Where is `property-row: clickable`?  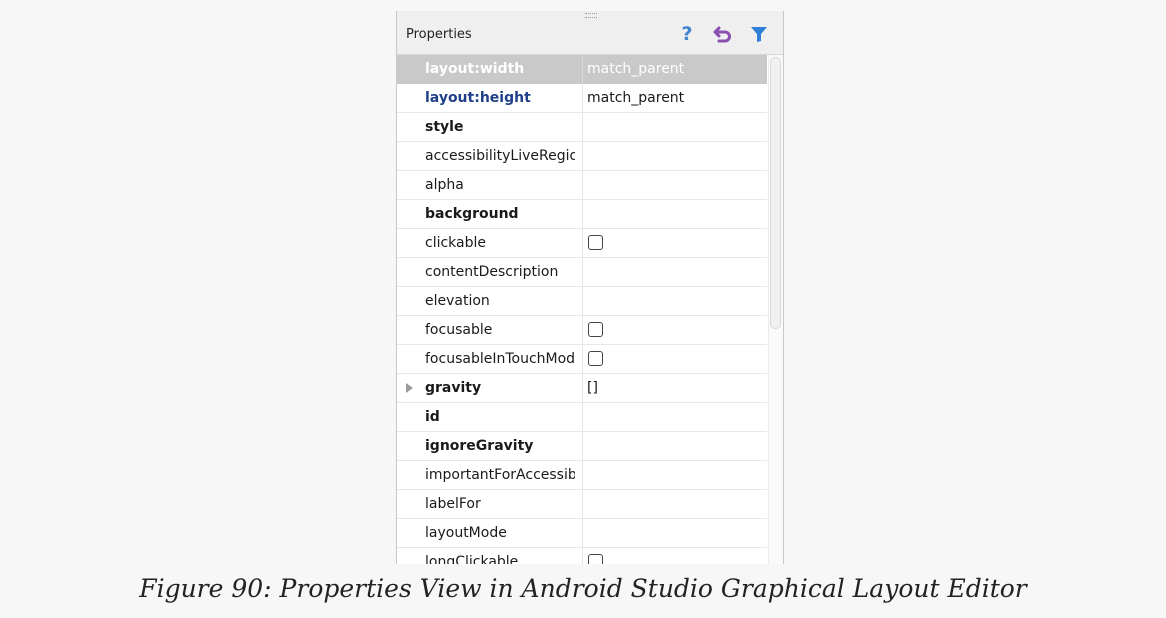
property-row: clickable is located at coordinates (582, 243).